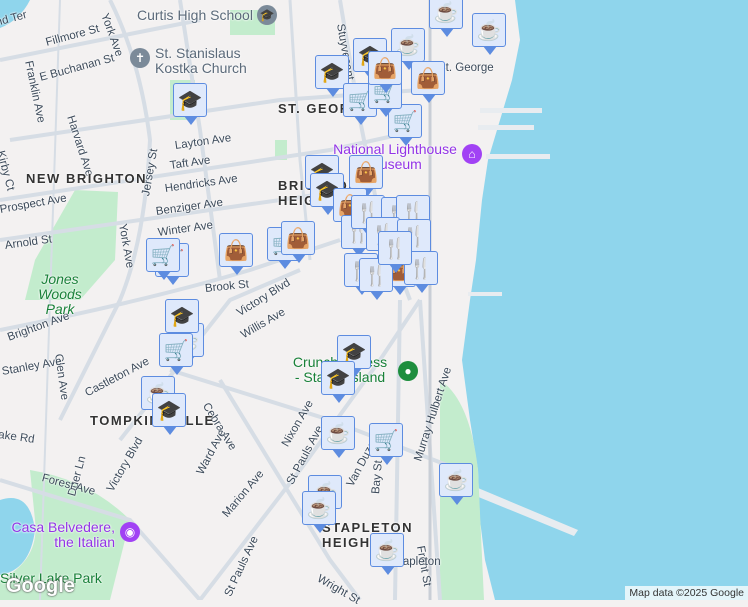 Image resolution: width=748 pixels, height=607 pixels. I want to click on park-jones-woods: Jones Woods Park, so click(60, 294).